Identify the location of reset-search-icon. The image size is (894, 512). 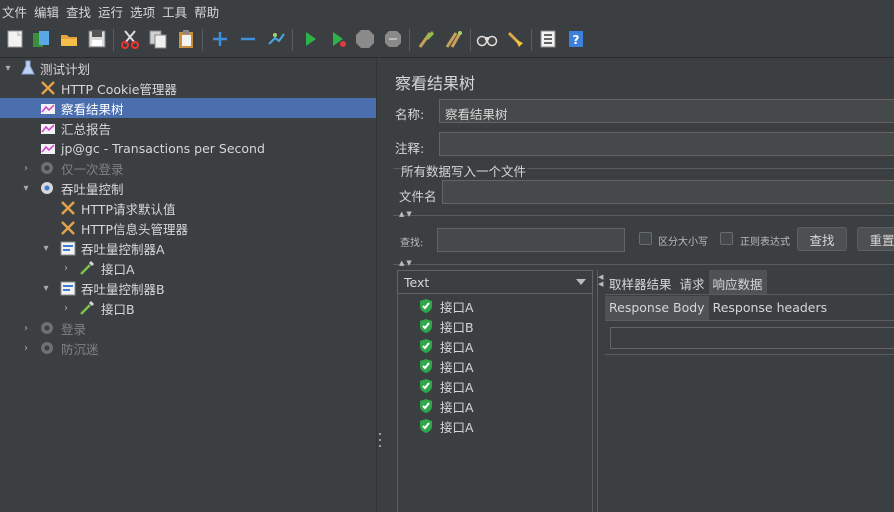
(515, 39).